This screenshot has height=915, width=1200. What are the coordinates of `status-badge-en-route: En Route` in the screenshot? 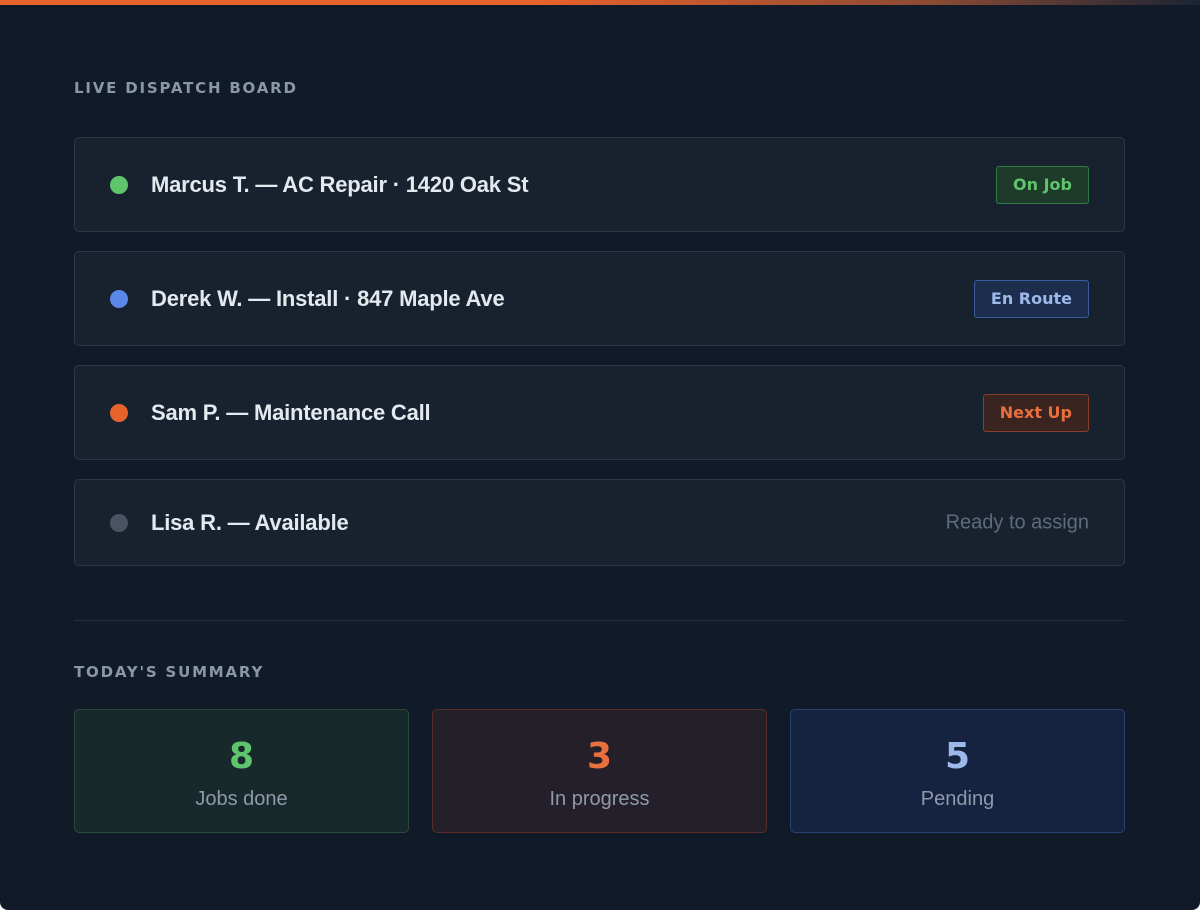 It's located at (1031, 298).